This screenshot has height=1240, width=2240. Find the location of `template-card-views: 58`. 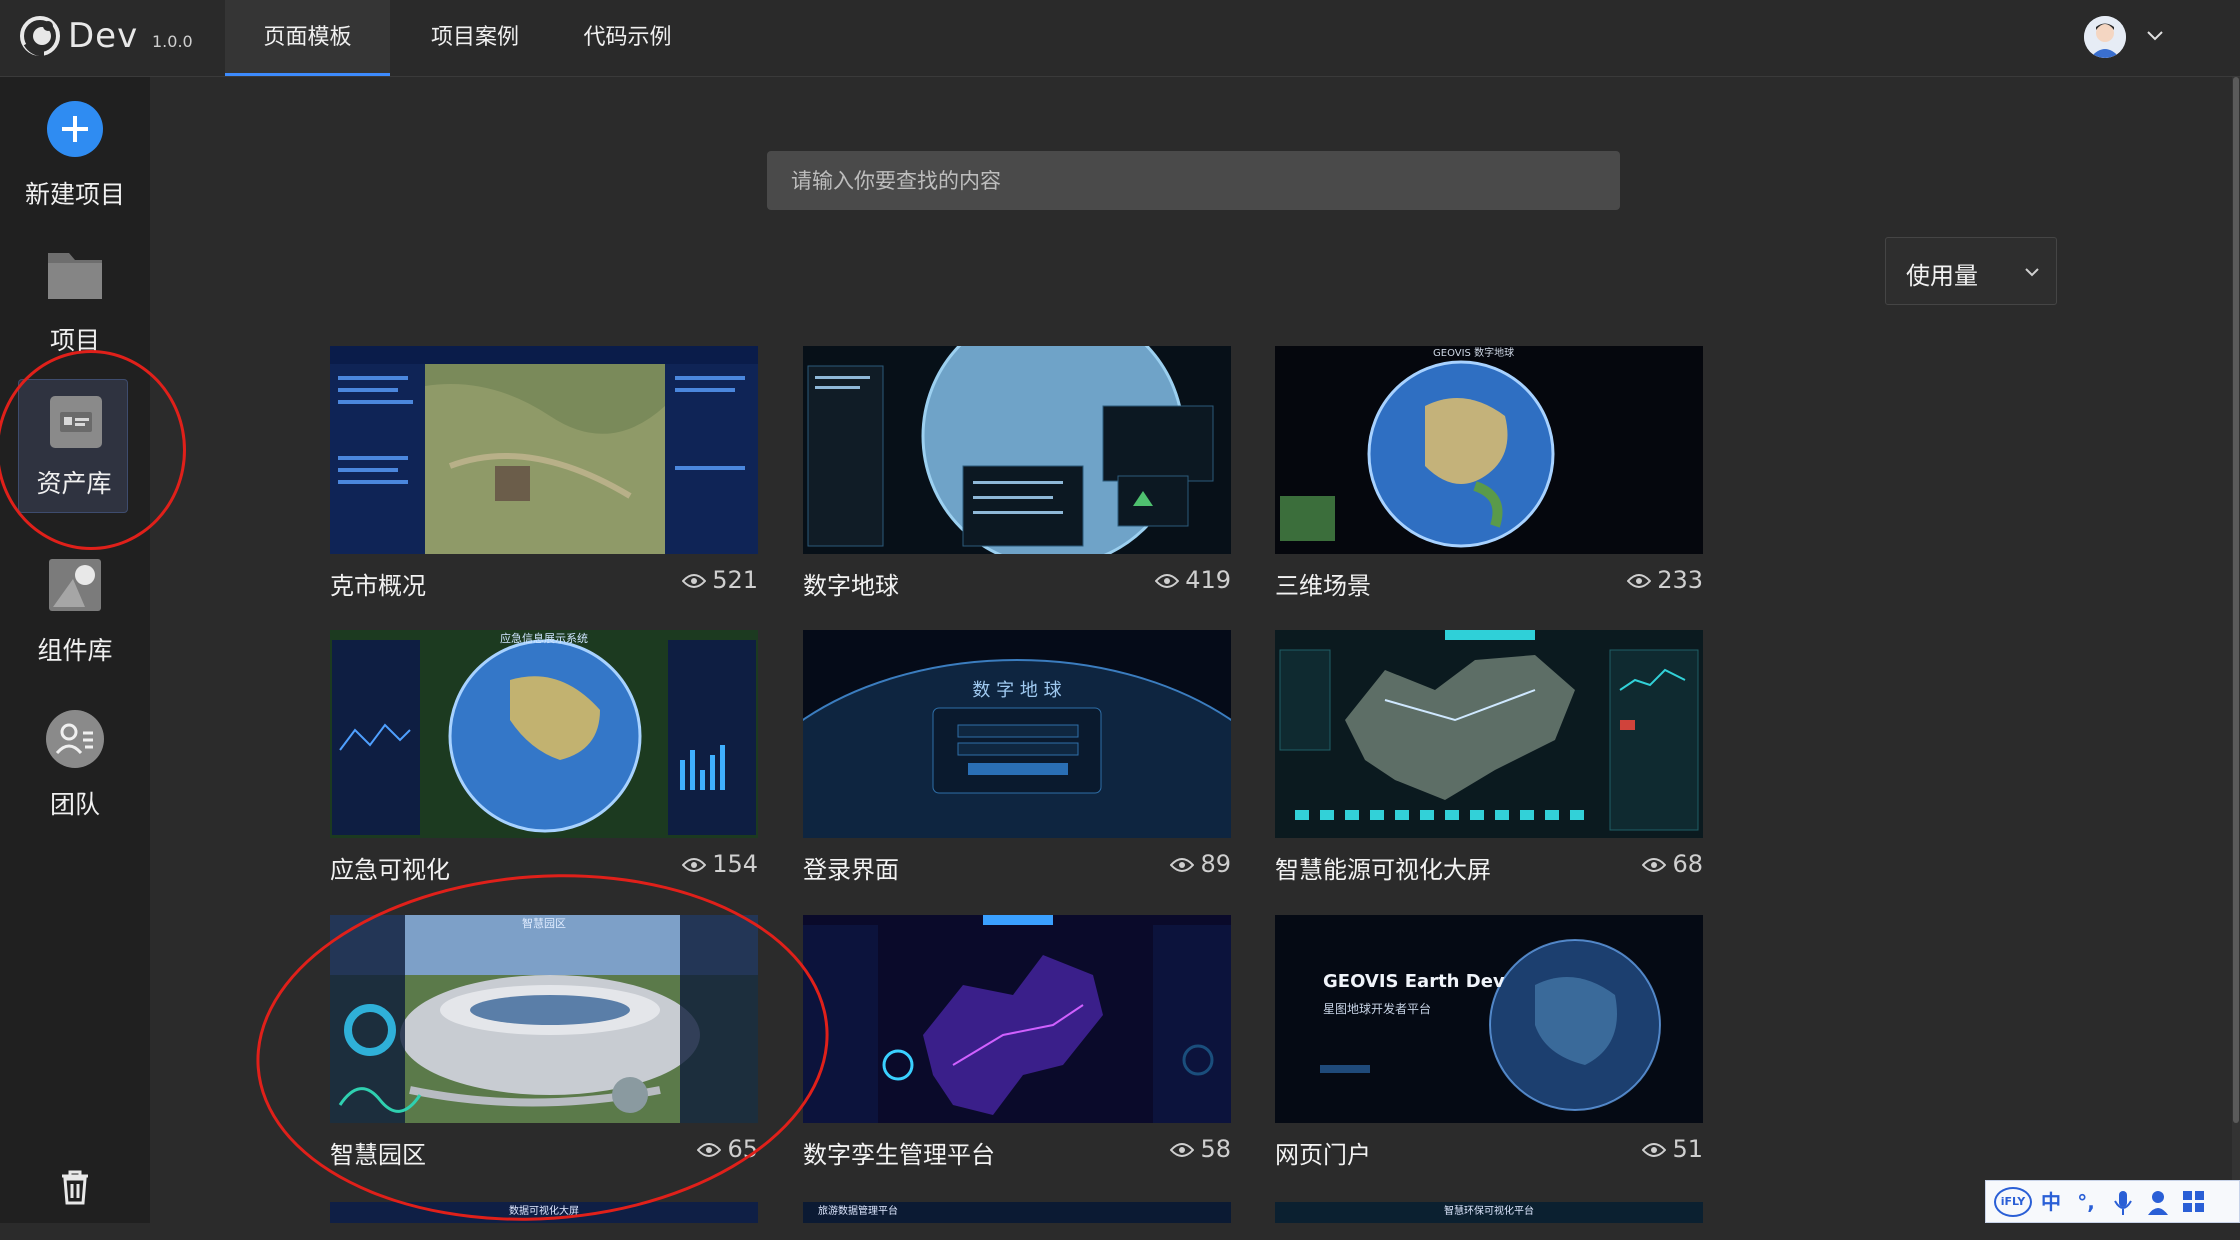

template-card-views: 58 is located at coordinates (1200, 1149).